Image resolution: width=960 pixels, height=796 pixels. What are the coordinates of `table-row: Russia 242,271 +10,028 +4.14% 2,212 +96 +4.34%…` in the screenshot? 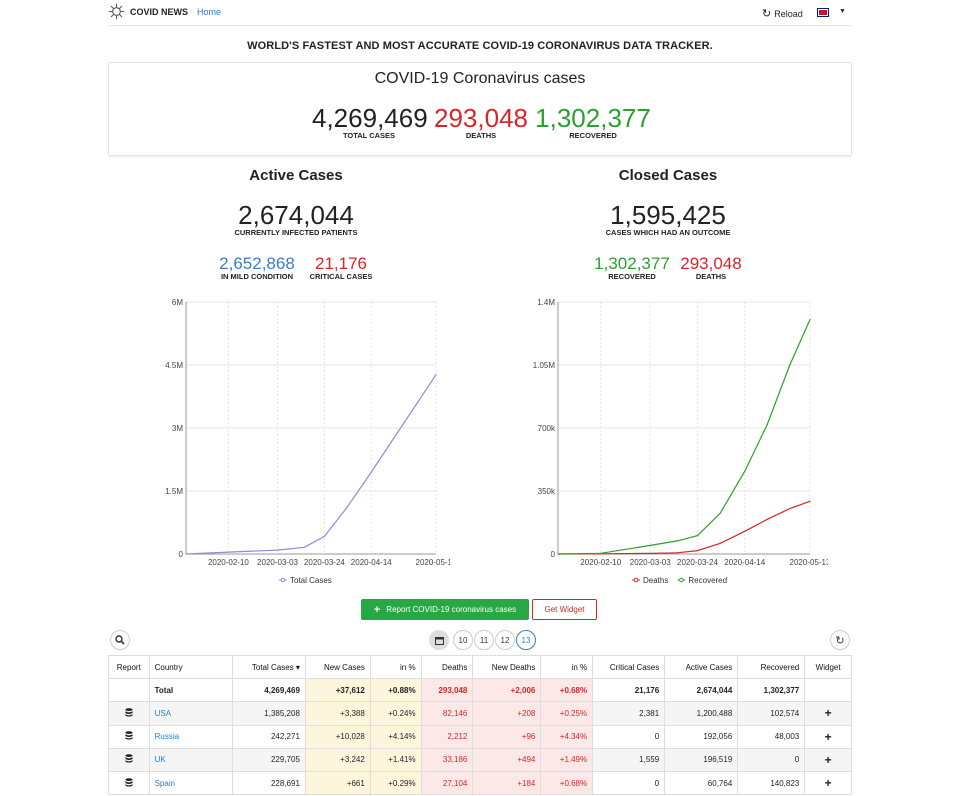 It's located at (480, 736).